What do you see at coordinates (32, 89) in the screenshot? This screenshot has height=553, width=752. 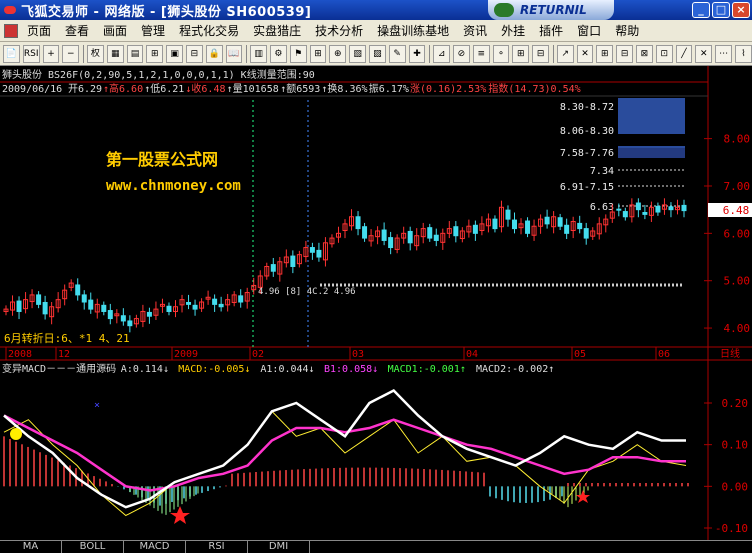 I see `header-date: 2009/06/16` at bounding box center [32, 89].